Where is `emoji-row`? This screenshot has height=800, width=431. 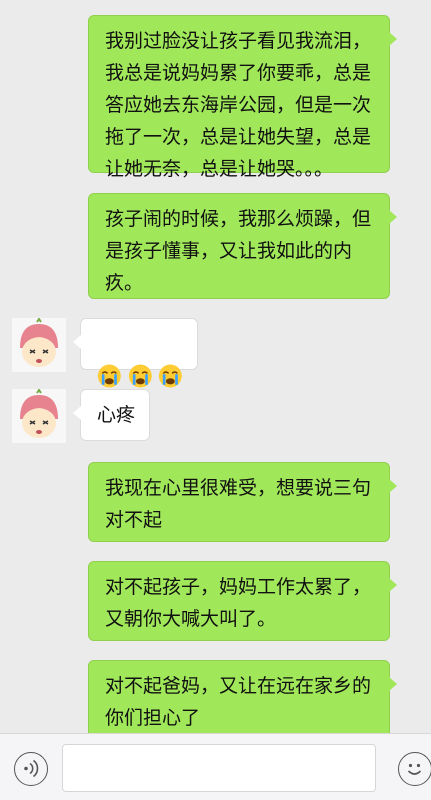
emoji-row is located at coordinates (140, 376).